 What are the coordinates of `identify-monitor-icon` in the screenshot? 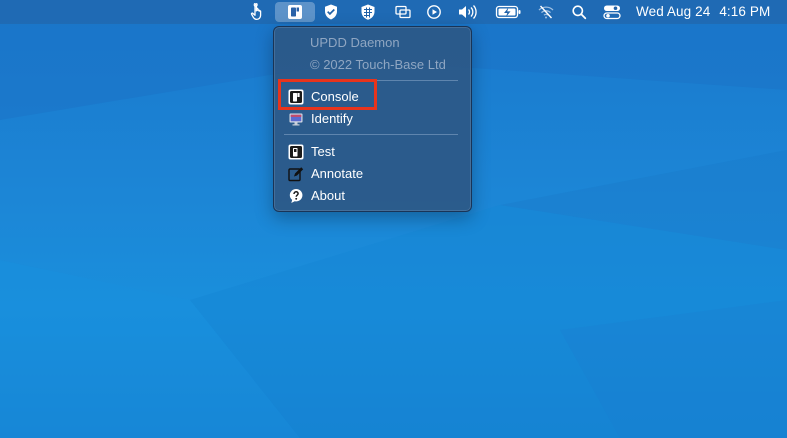 It's located at (296, 119).